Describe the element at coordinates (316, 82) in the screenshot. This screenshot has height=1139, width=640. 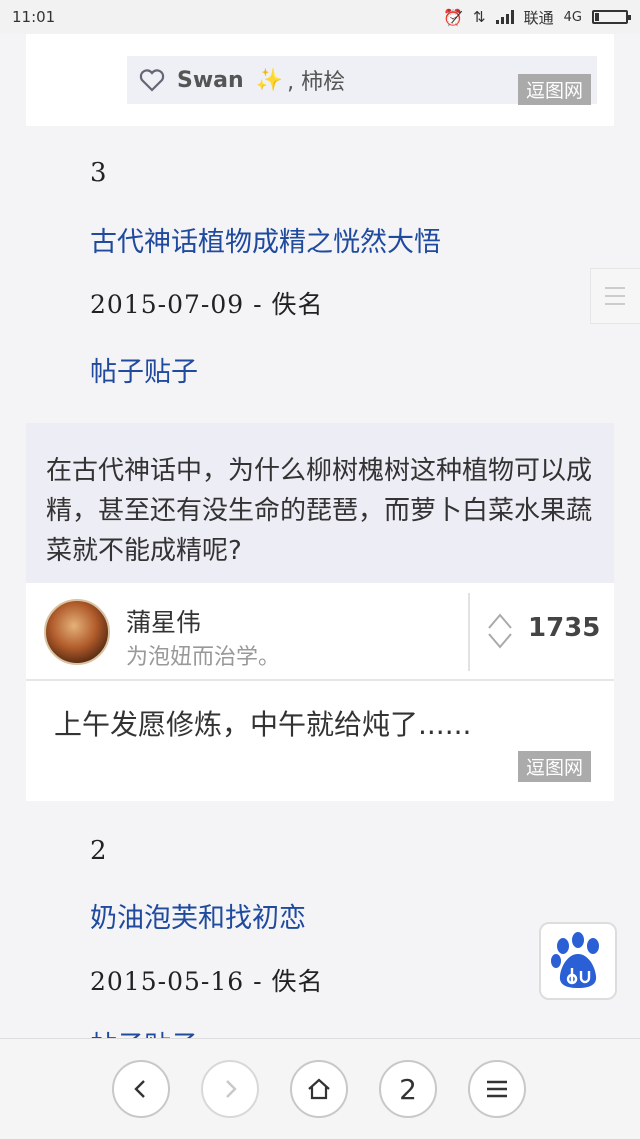
I see `reaction-suffix: , 柿桧` at that location.